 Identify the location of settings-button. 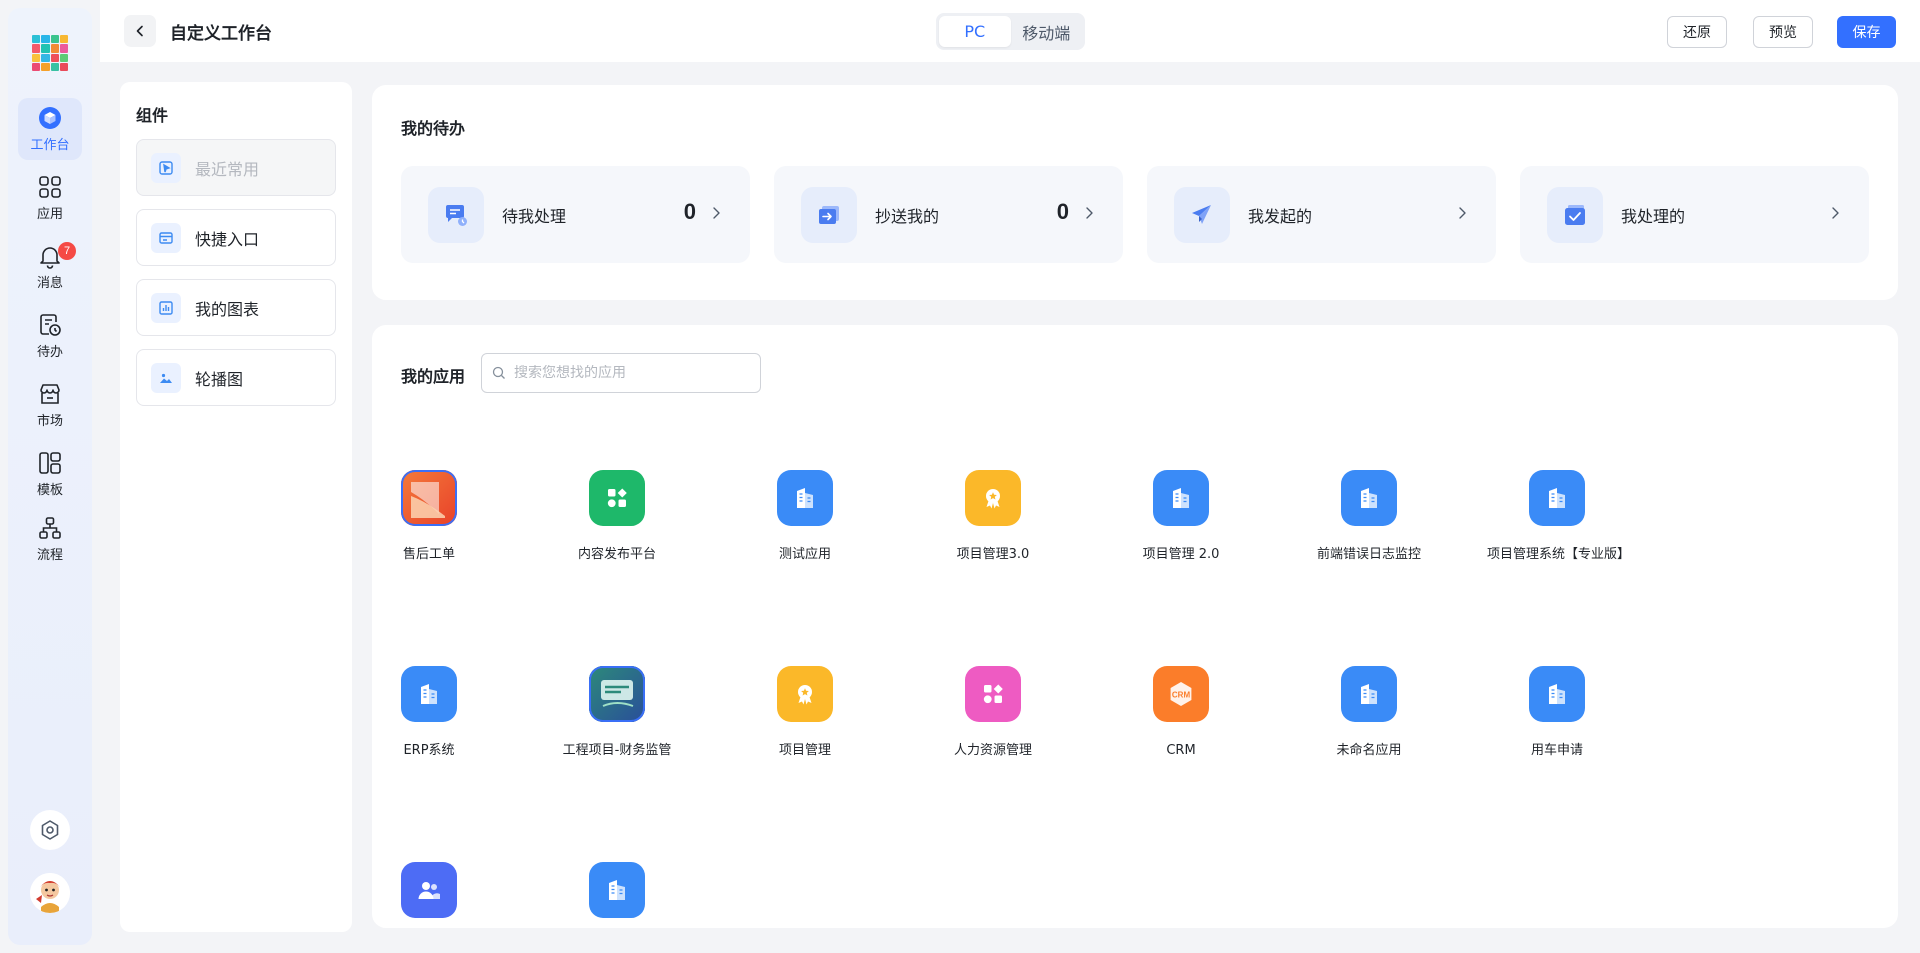
(50, 830).